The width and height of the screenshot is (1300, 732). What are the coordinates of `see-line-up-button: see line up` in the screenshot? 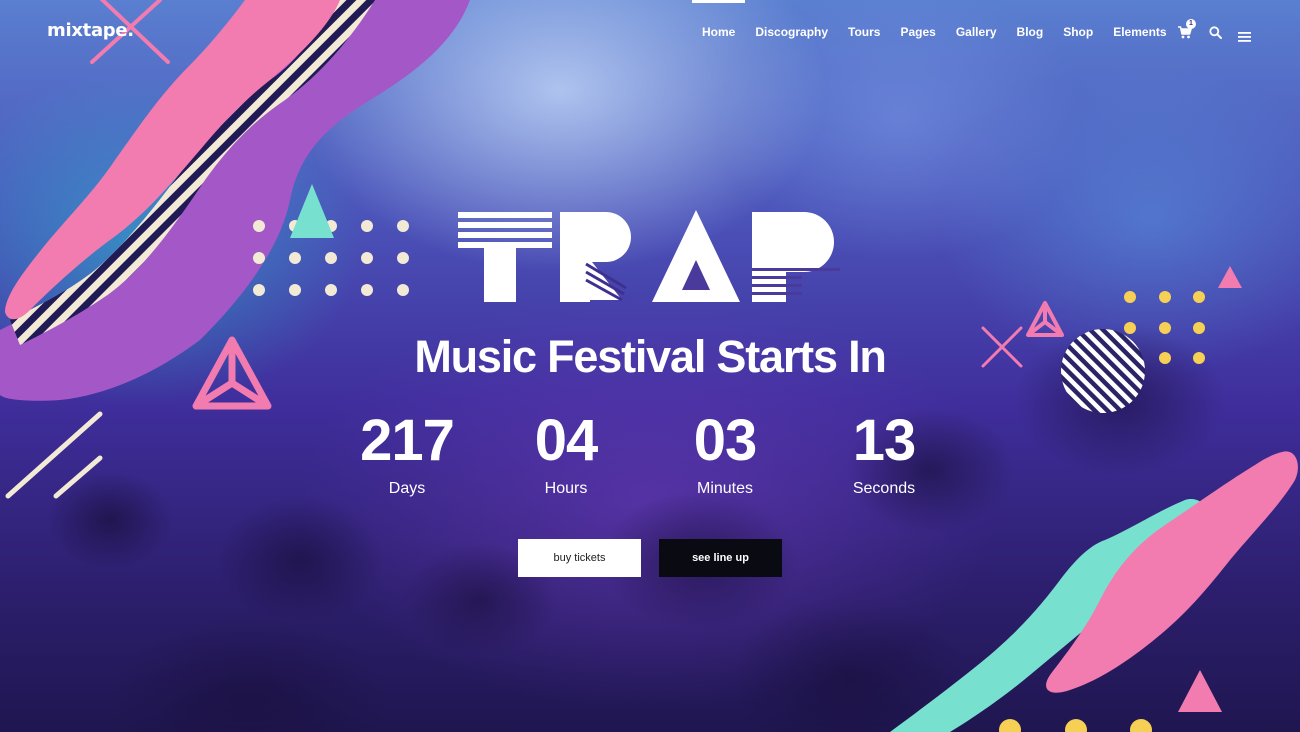 It's located at (720, 558).